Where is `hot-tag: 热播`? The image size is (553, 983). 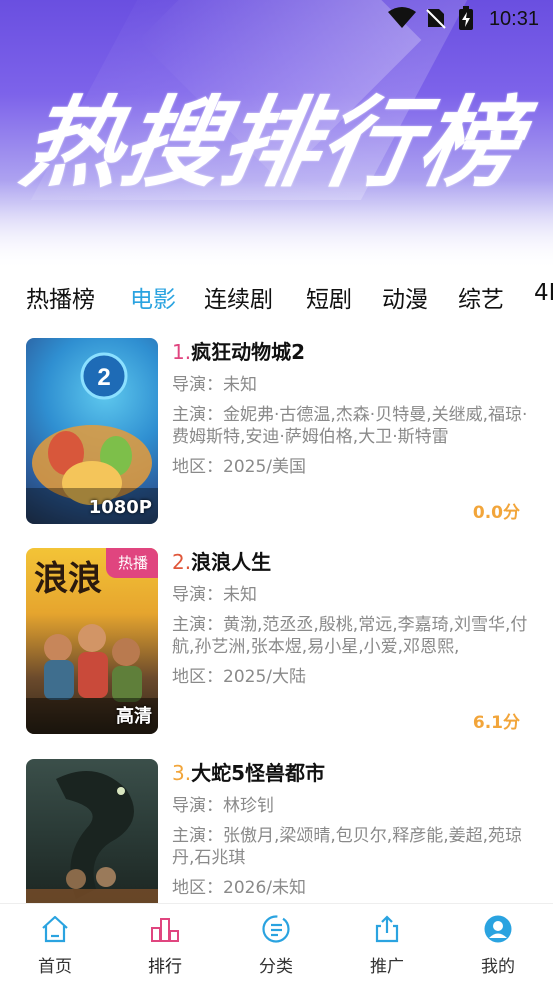
hot-tag: 热播 is located at coordinates (131, 563).